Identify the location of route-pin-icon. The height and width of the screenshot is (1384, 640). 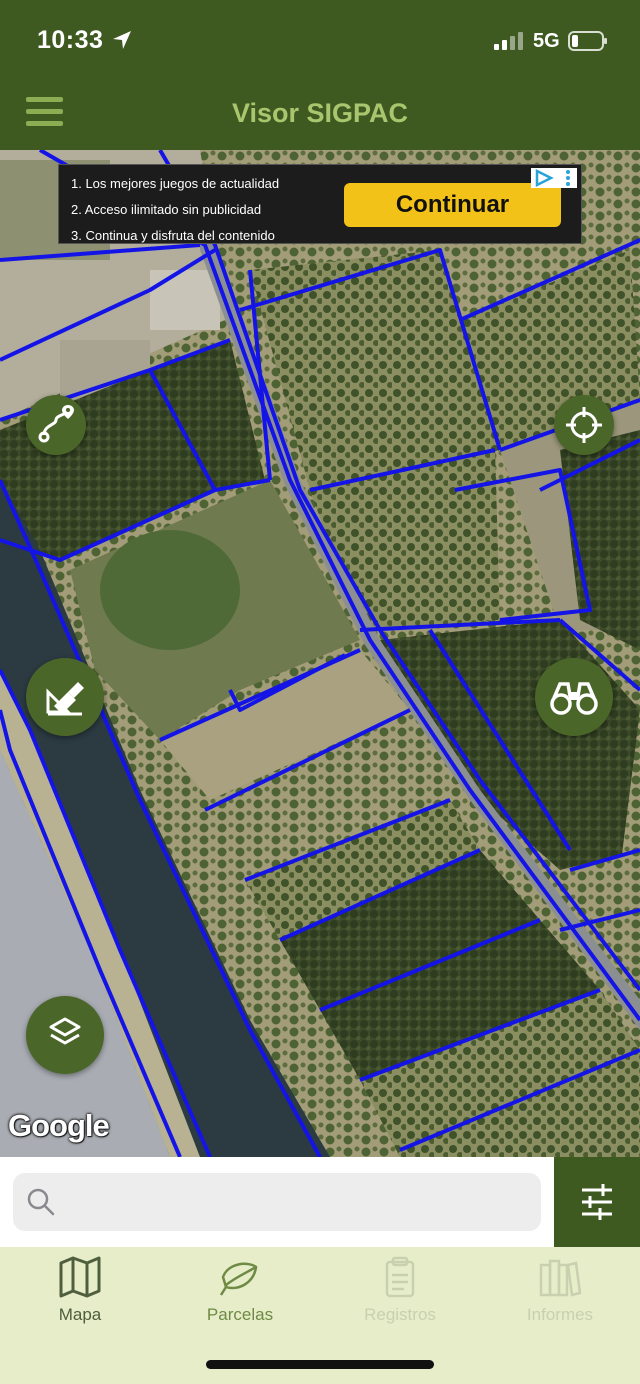
(56, 424).